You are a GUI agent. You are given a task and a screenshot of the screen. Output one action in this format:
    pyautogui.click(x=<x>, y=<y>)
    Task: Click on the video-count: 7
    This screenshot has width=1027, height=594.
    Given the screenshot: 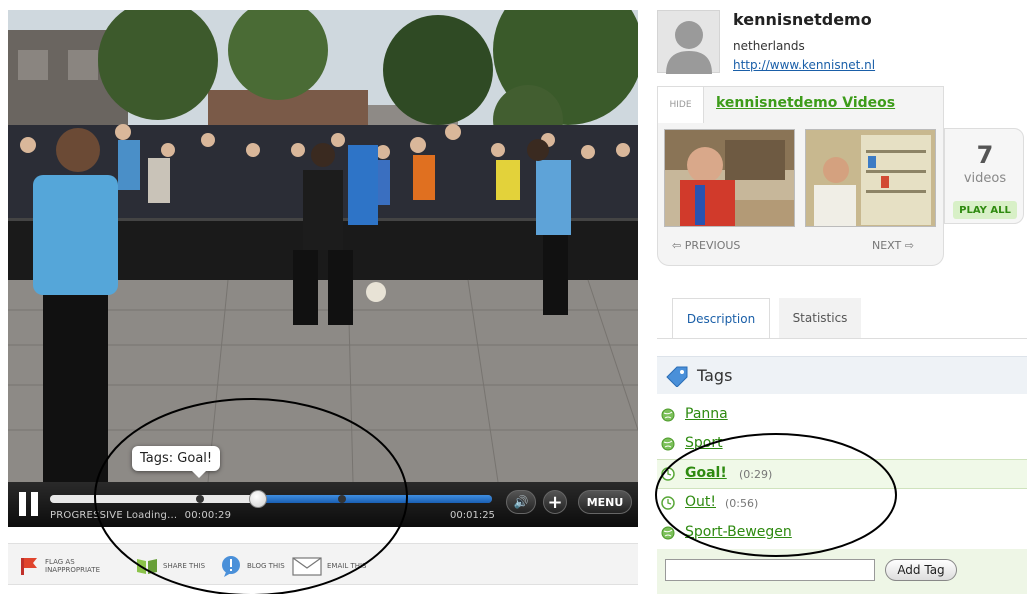 What is the action you would take?
    pyautogui.click(x=985, y=155)
    